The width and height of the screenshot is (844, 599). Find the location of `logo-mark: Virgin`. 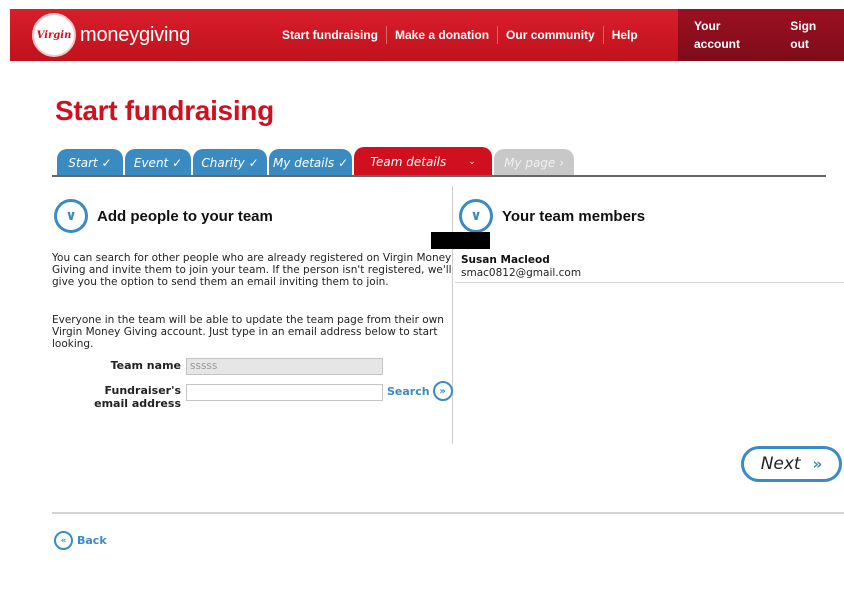

logo-mark: Virgin is located at coordinates (54, 35).